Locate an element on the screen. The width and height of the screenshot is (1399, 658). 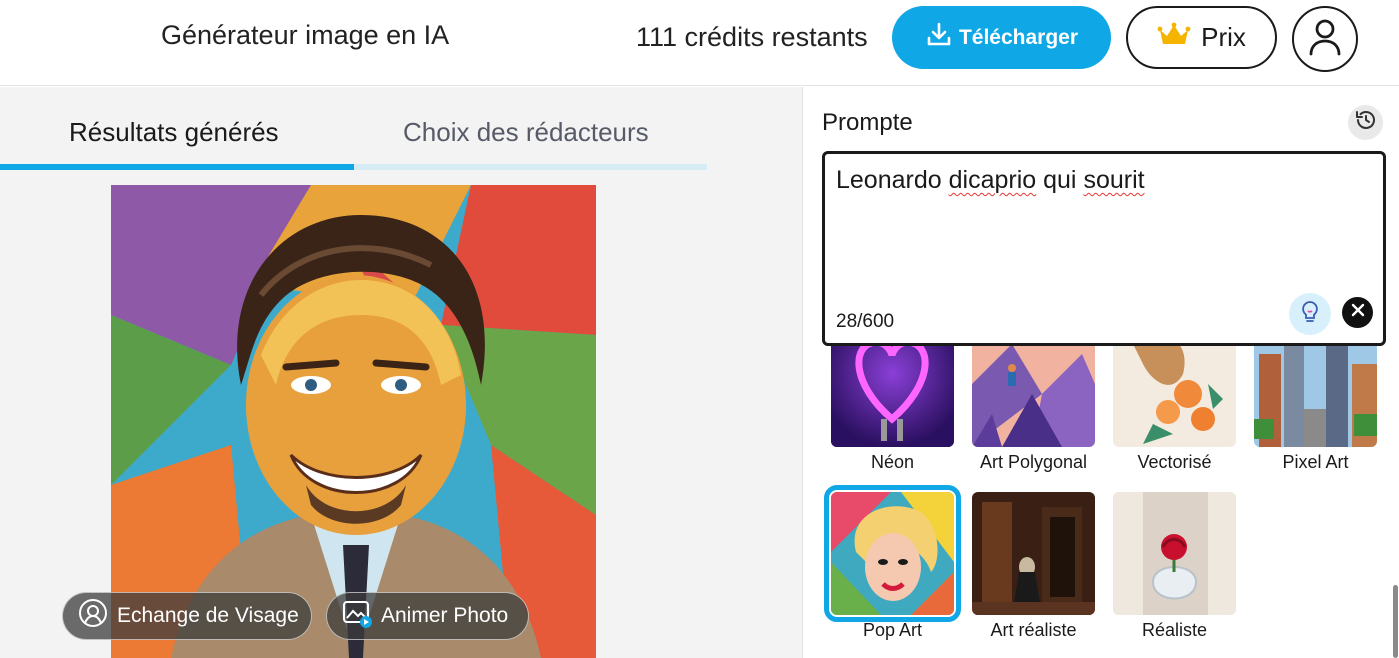
lightbulb-icon is located at coordinates (1310, 314).